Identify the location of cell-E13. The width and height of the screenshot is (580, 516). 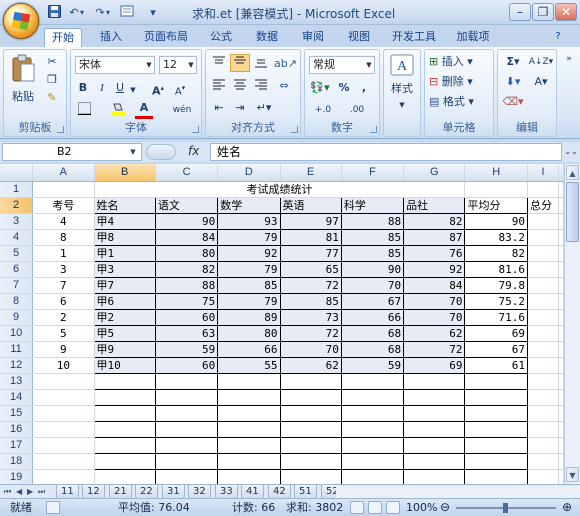
(310, 381).